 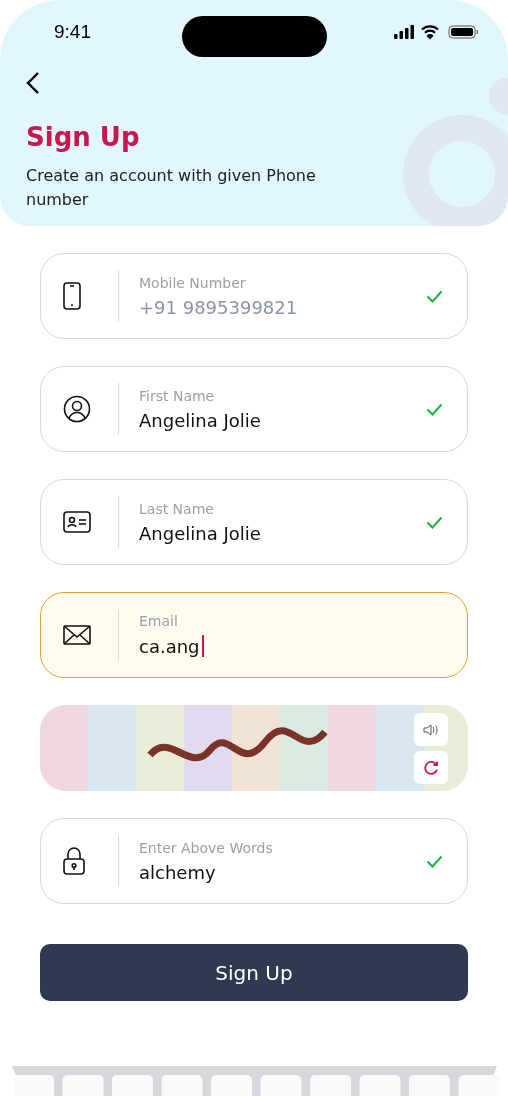 I want to click on refresh-button, so click(x=431, y=767).